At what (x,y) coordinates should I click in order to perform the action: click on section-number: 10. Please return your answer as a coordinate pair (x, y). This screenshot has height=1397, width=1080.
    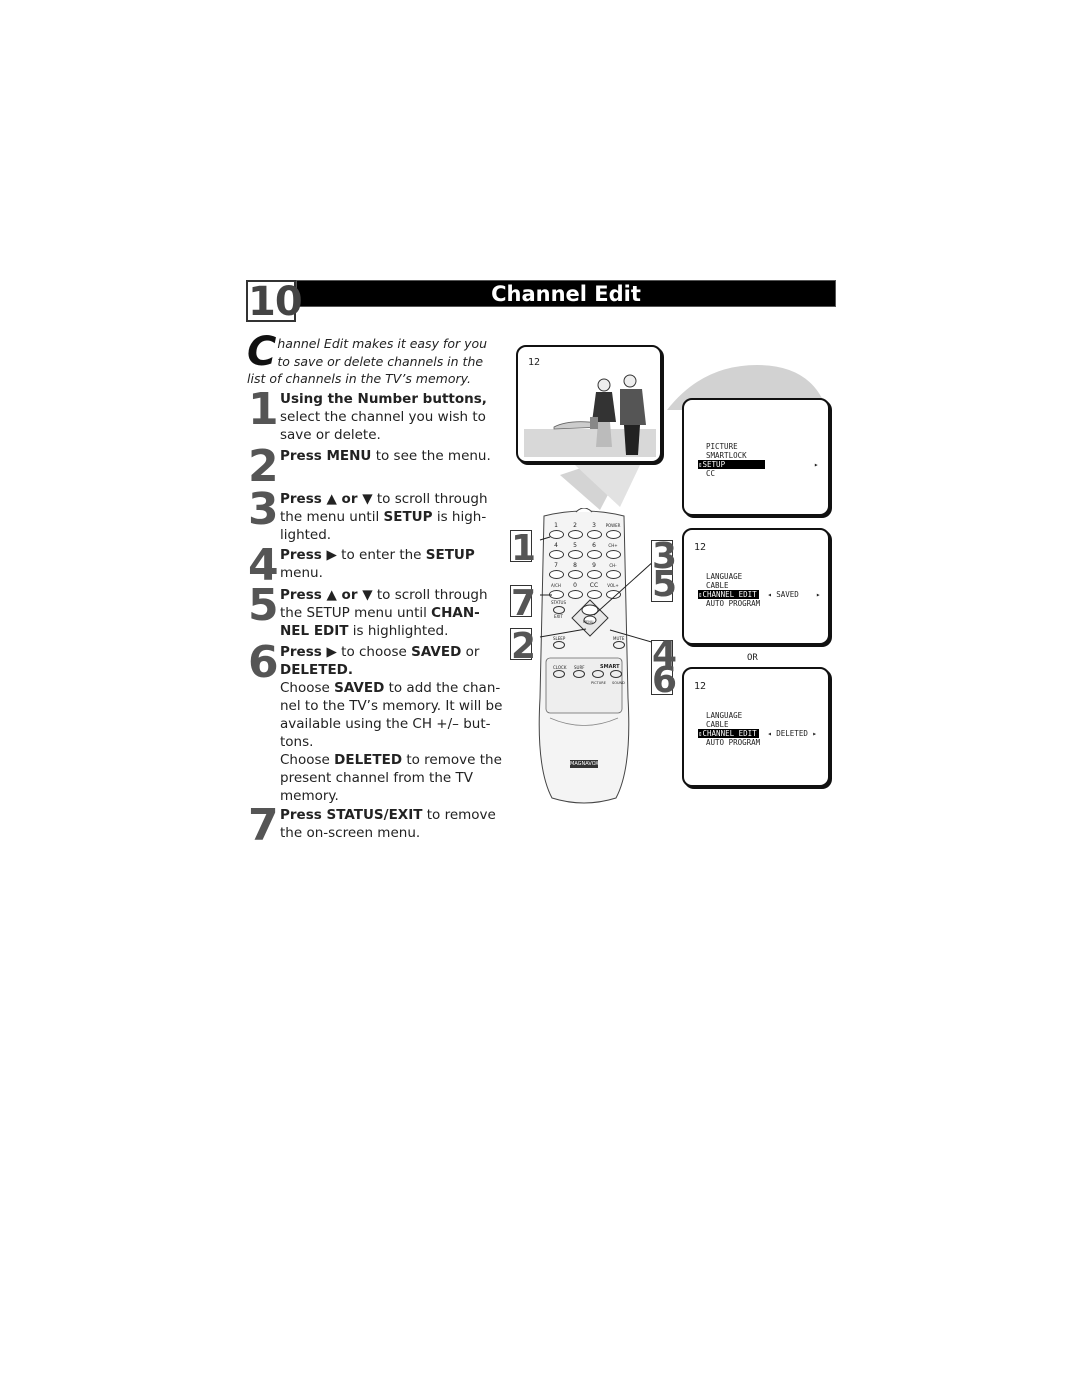
    Looking at the image, I should click on (274, 302).